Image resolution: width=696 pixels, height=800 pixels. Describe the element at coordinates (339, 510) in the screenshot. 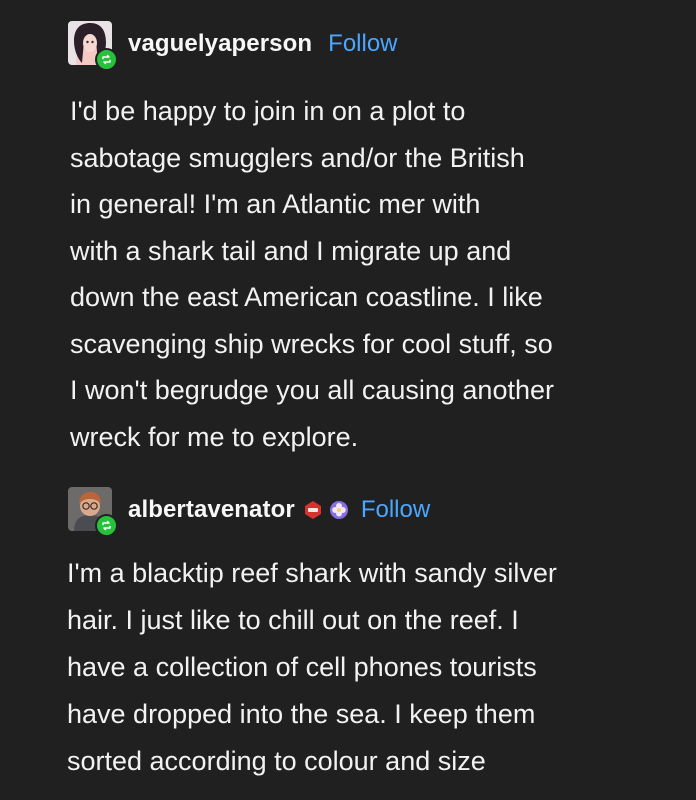

I see `purple-flower-badge-icon` at that location.